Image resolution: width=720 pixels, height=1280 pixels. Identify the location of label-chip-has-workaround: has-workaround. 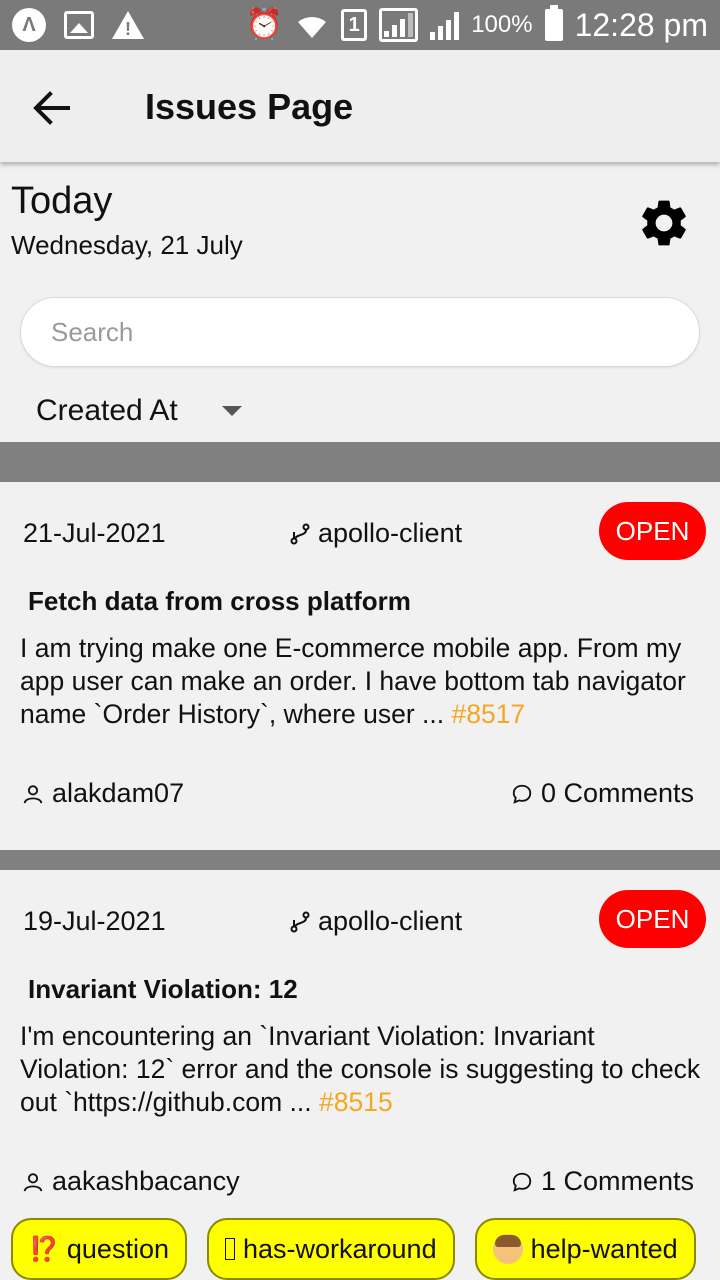
(330, 1249).